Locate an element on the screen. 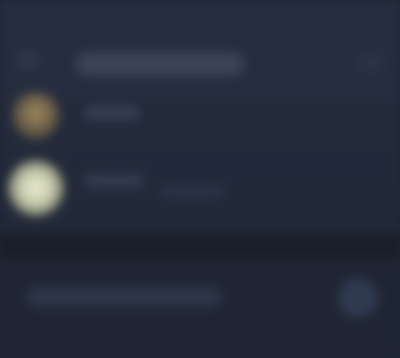 The height and width of the screenshot is (358, 400). more-options-icon is located at coordinates (370, 63).